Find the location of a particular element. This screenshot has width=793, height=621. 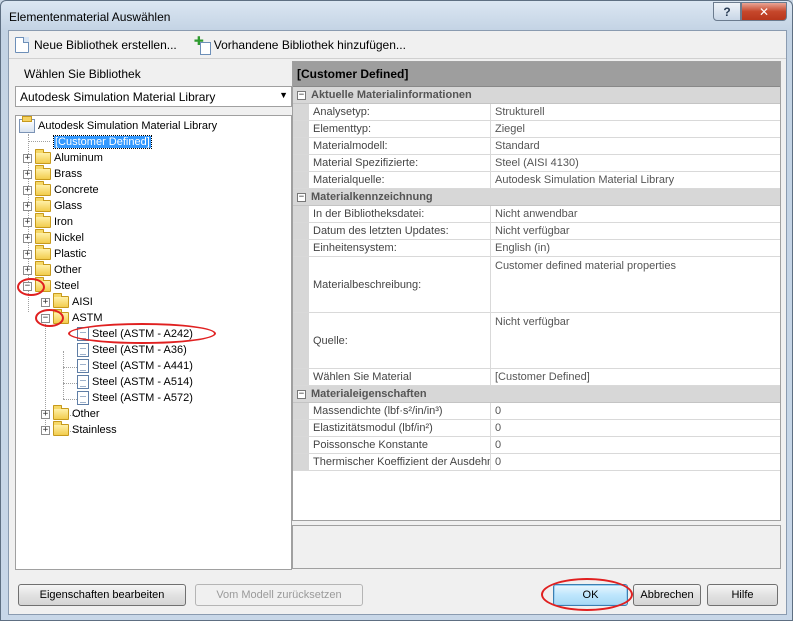

property-value: [Customer Defined] is located at coordinates (542, 377).